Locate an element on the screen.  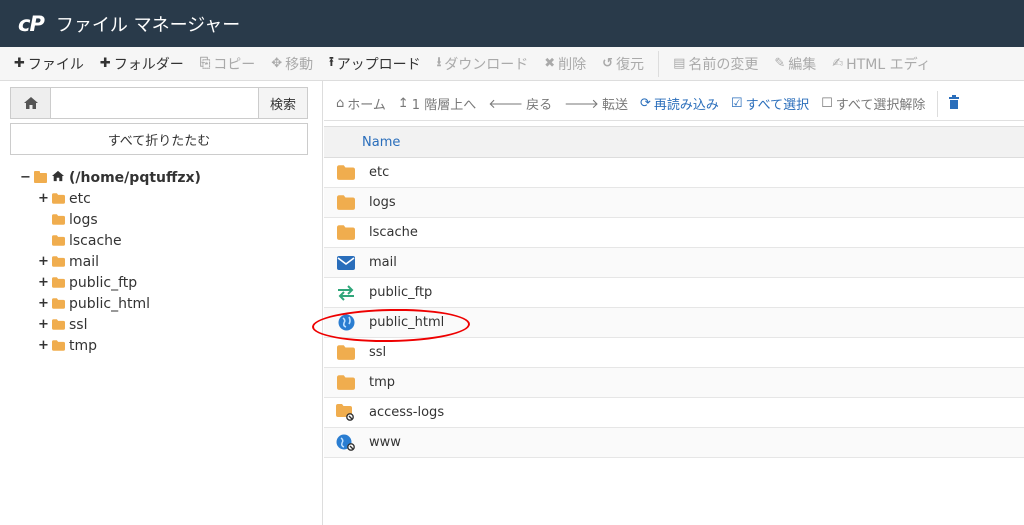
tree-root: − (/home/pqtuffzx) is located at coordinates (165, 177).